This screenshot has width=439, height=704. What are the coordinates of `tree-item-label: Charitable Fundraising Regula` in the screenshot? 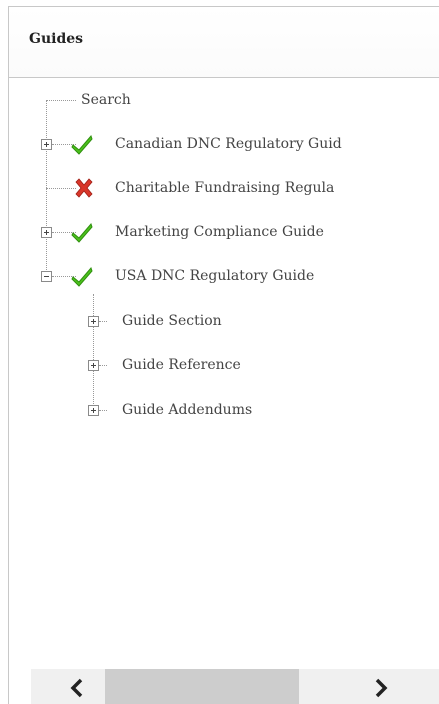 It's located at (224, 188).